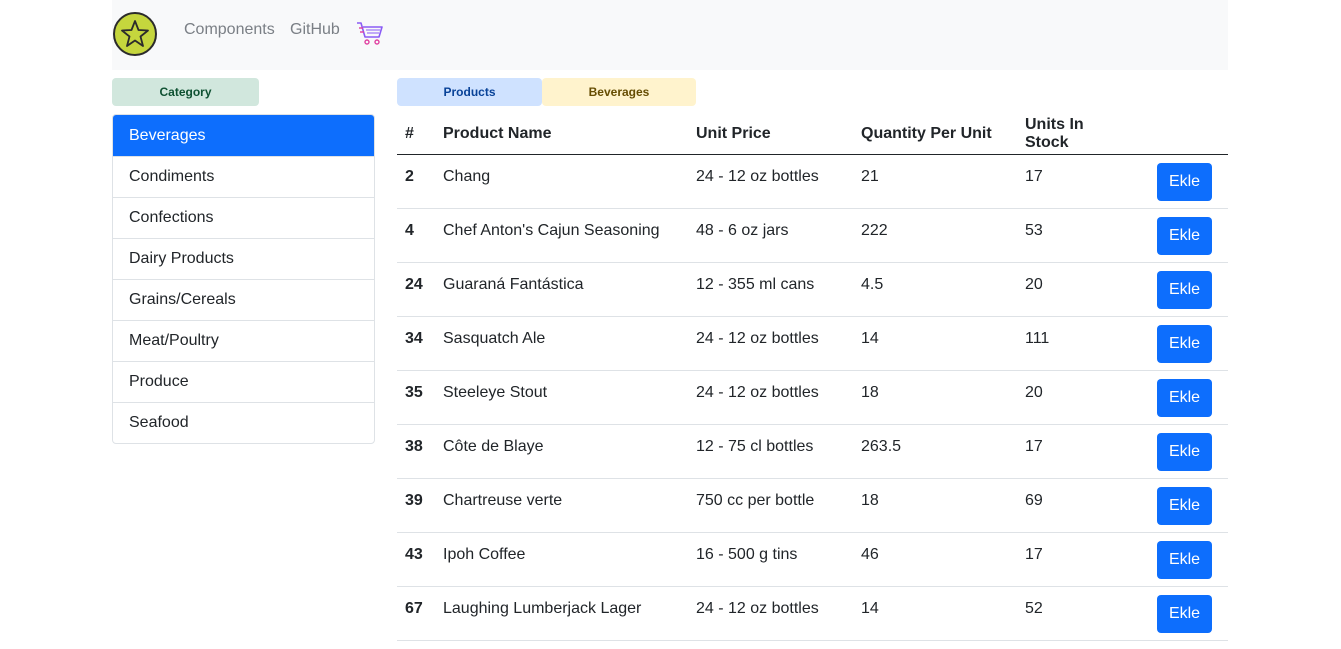 Image resolution: width=1341 pixels, height=649 pixels. Describe the element at coordinates (1077, 134) in the screenshot. I see `column-header-units-in-stock: Units In Stock` at that location.